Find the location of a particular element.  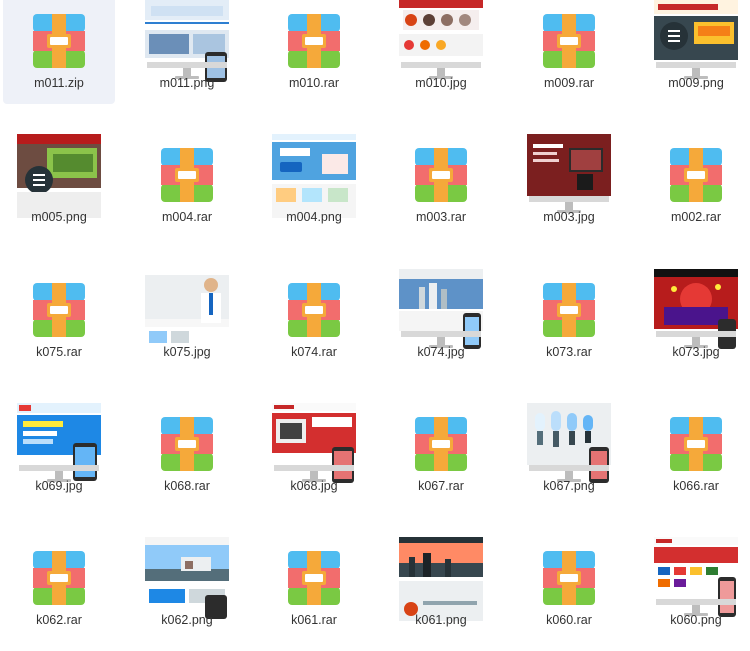

file-item: m011.zip is located at coordinates (59, 52).